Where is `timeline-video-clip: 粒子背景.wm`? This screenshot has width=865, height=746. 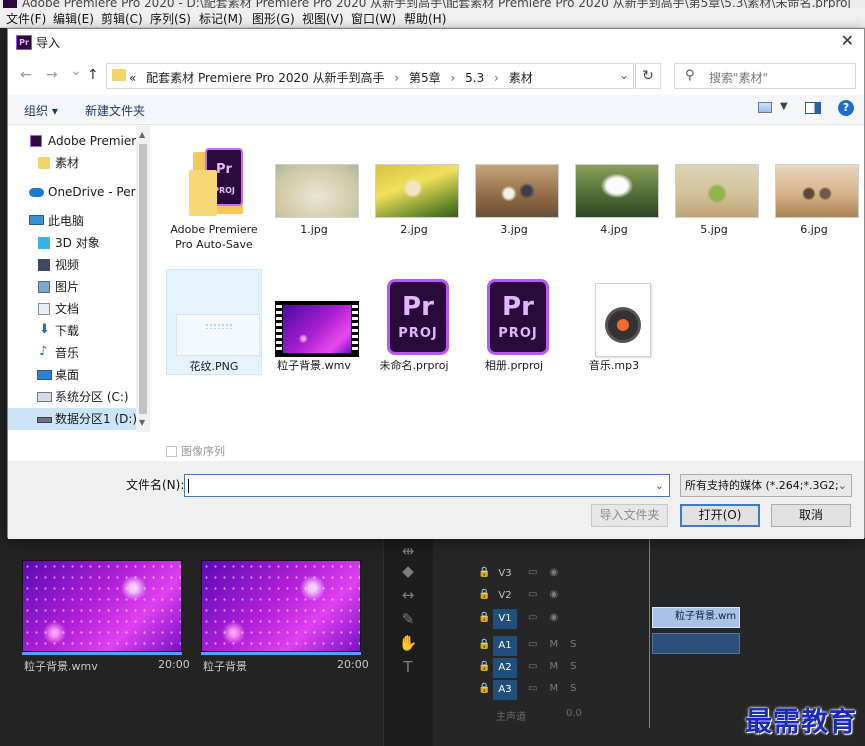
timeline-video-clip: 粒子背景.wm is located at coordinates (696, 617).